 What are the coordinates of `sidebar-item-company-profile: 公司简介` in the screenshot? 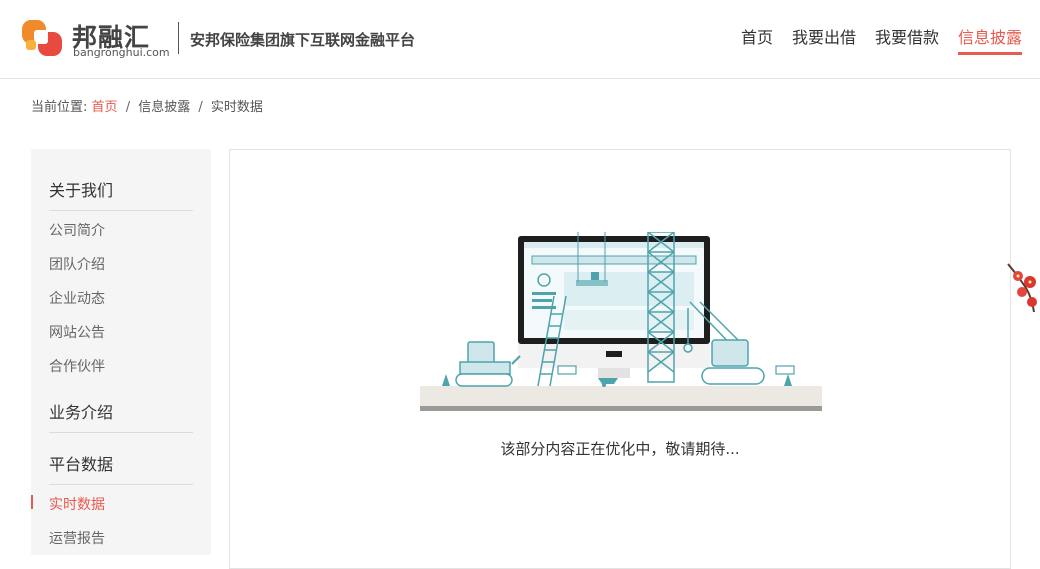 It's located at (77, 230).